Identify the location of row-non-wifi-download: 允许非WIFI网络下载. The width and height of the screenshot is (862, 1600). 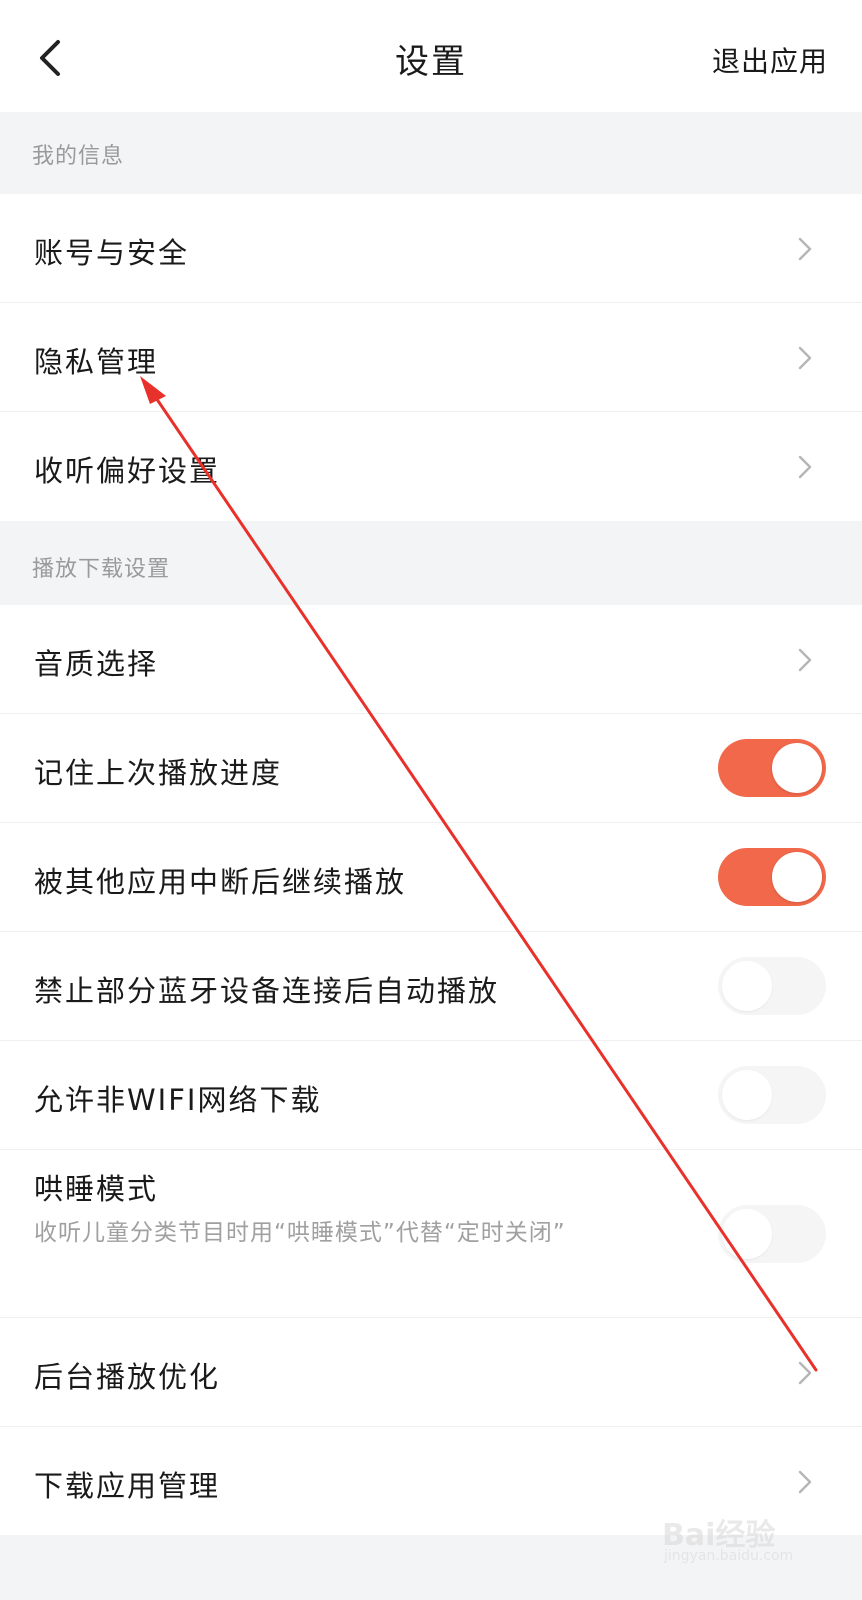
(431, 1095).